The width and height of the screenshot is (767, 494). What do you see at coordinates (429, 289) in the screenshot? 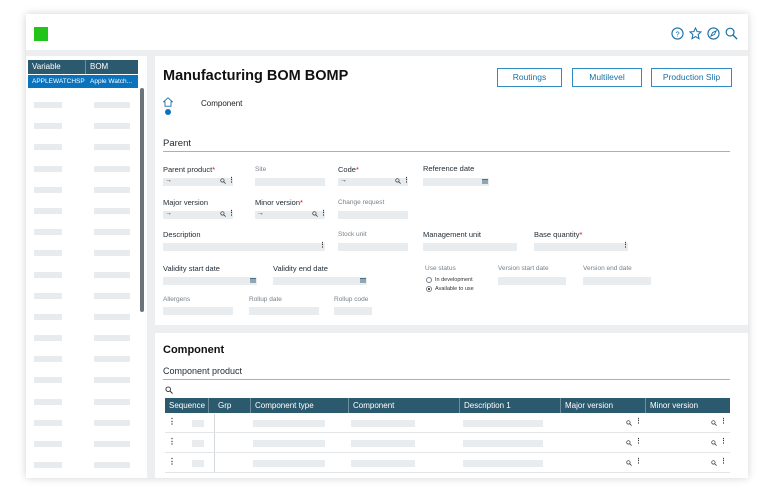
I see `available-to-use-radio` at bounding box center [429, 289].